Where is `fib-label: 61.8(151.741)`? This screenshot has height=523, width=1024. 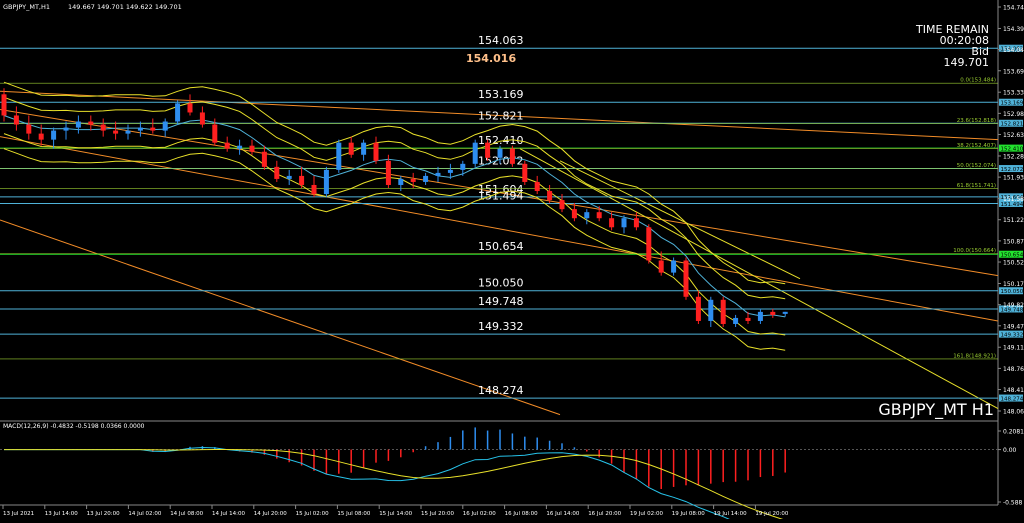
fib-label: 61.8(151.741) is located at coordinates (976, 186).